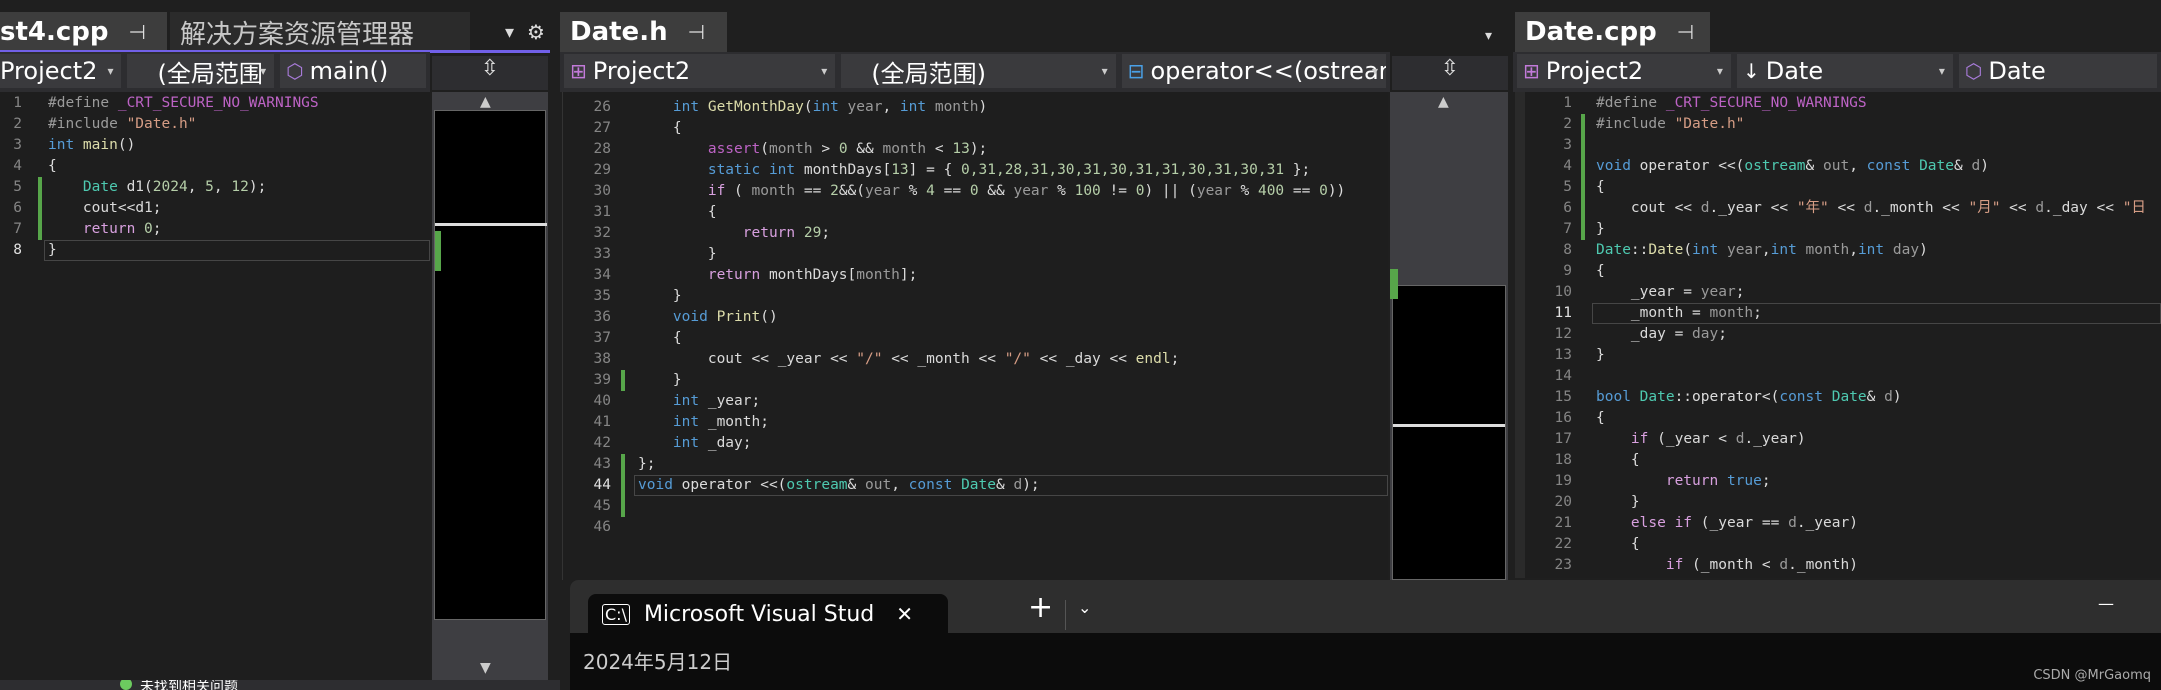  I want to click on code-line: 35 }, so click(975, 296).